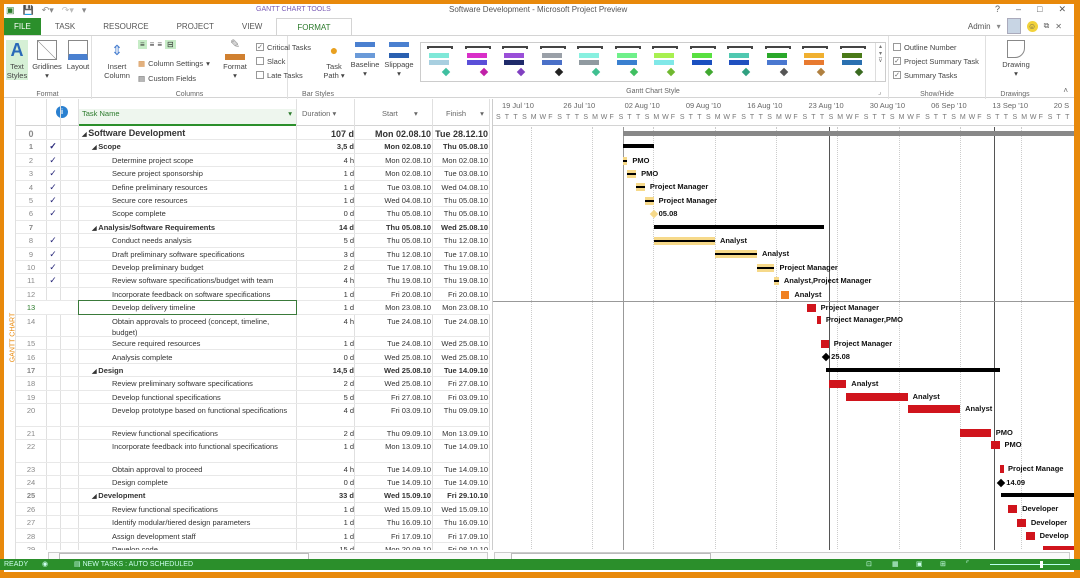  What do you see at coordinates (187, 470) in the screenshot?
I see `task-name-cell: Obtain approval to proceed` at bounding box center [187, 470].